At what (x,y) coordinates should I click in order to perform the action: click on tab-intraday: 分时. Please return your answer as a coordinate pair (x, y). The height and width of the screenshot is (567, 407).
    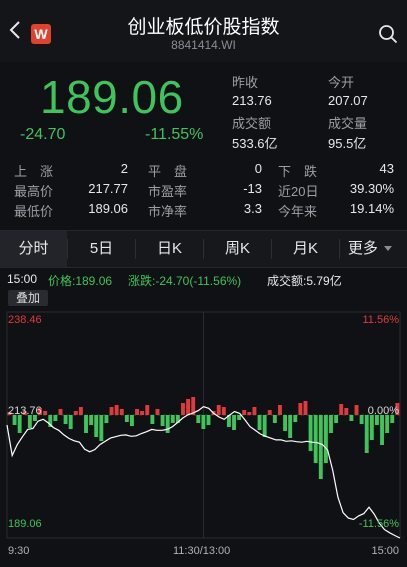
    Looking at the image, I should click on (33, 249).